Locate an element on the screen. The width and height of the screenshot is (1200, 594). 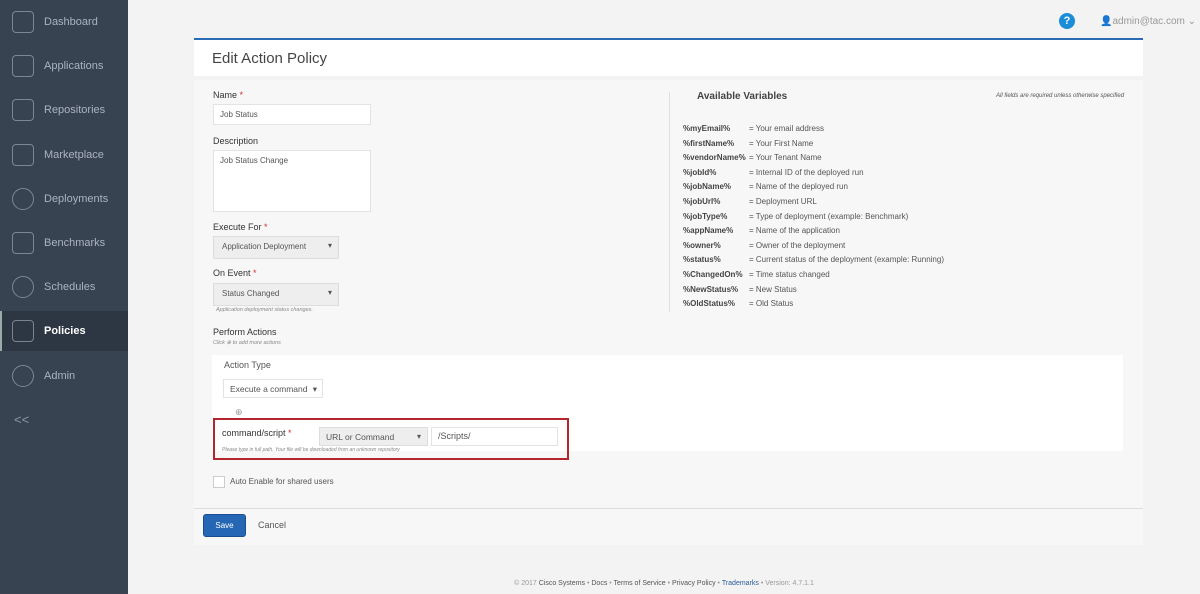
variable-description: = Name of the application is located at coordinates (794, 231).